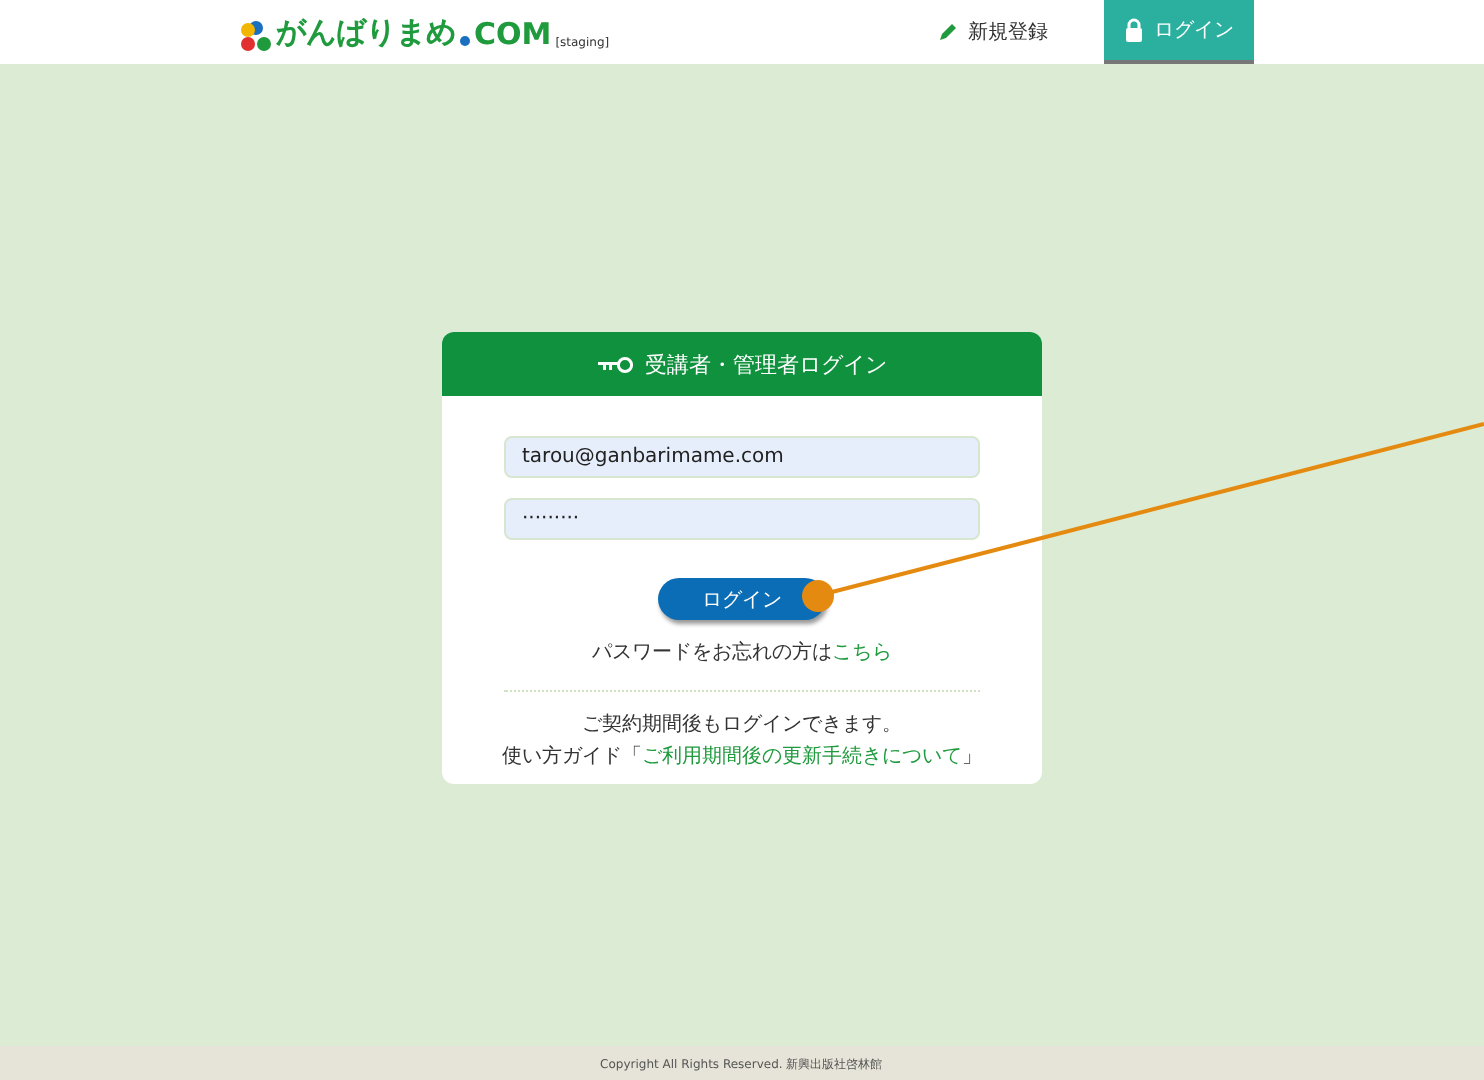 Image resolution: width=1484 pixels, height=1080 pixels. Describe the element at coordinates (742, 724) in the screenshot. I see `note-text: ご契約期間後もログインできます。` at that location.